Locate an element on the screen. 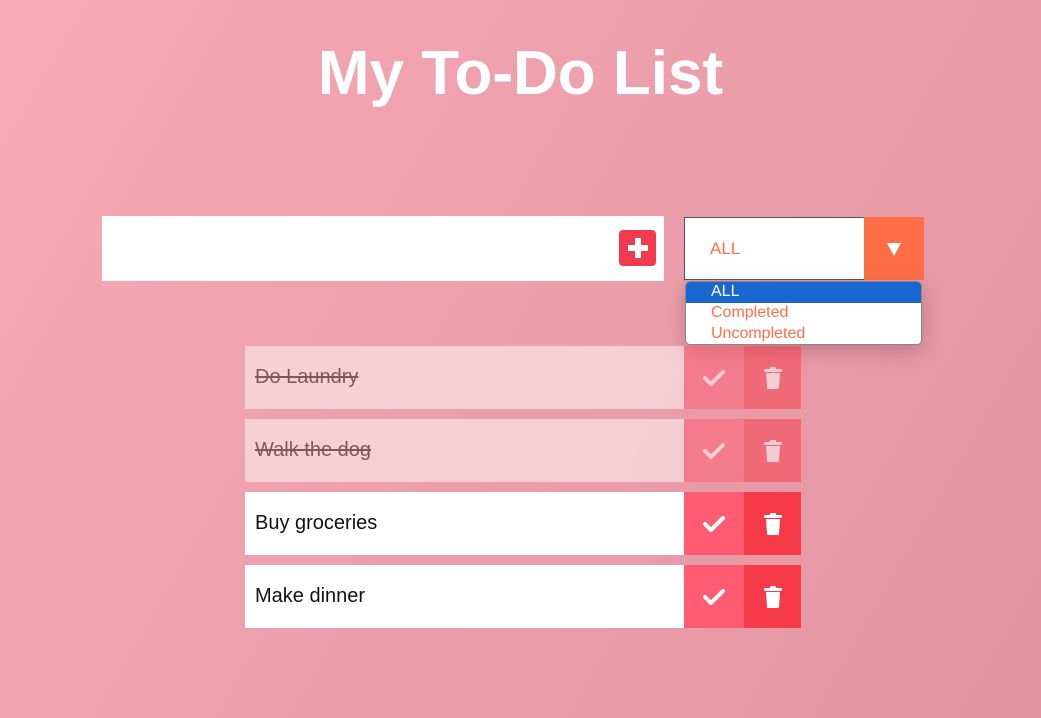 The image size is (1041, 718). filter-dropdown-list: ALL Completed Uncompleted is located at coordinates (803, 313).